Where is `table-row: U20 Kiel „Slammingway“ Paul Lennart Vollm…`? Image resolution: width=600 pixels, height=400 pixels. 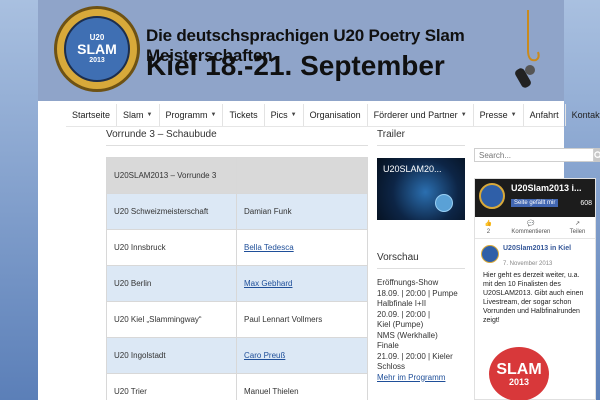 table-row: U20 Kiel „Slammingway“ Paul Lennart Vollm… is located at coordinates (237, 319).